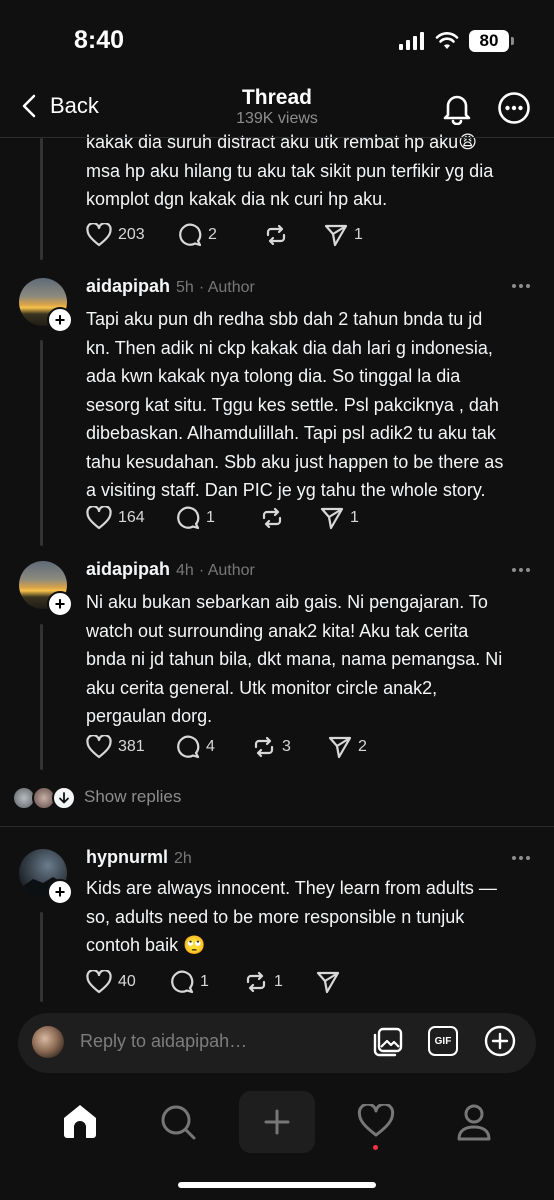 Image resolution: width=554 pixels, height=1200 pixels. I want to click on repost-button: 3, so click(290, 747).